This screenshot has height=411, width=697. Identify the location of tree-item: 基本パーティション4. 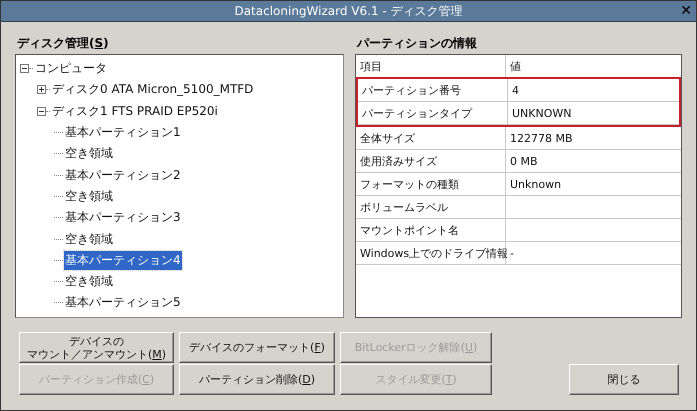
(123, 260).